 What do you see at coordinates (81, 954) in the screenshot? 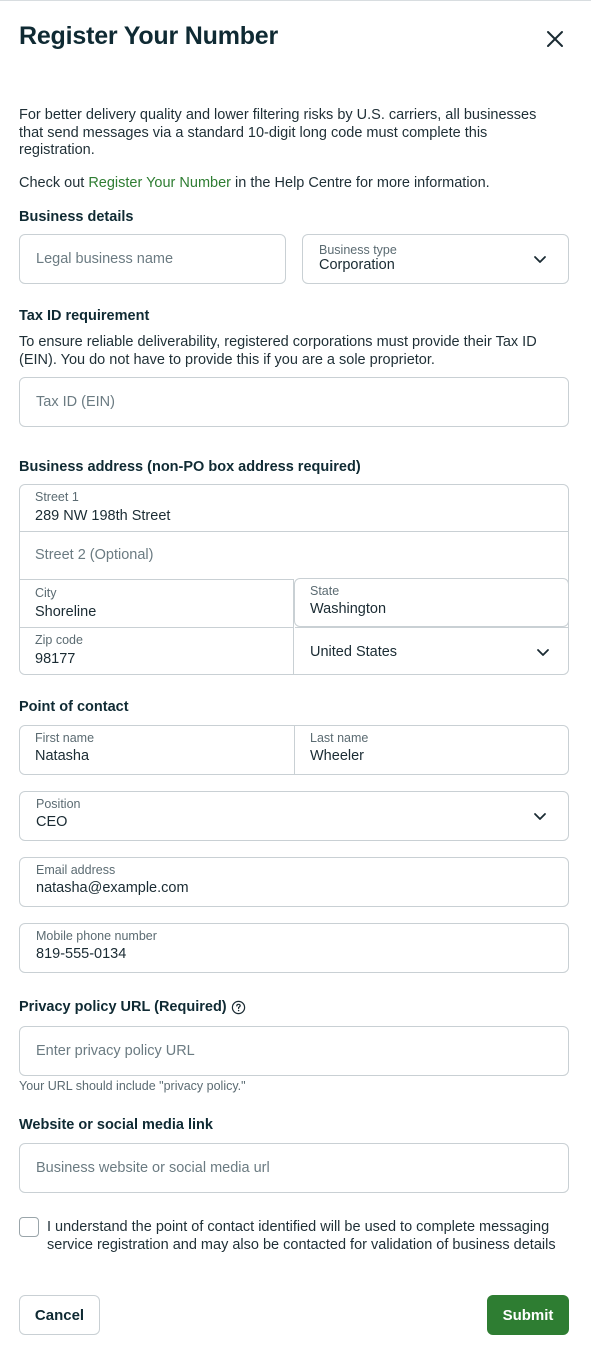
I see `mobile-phone-value: 819-555-0134` at bounding box center [81, 954].